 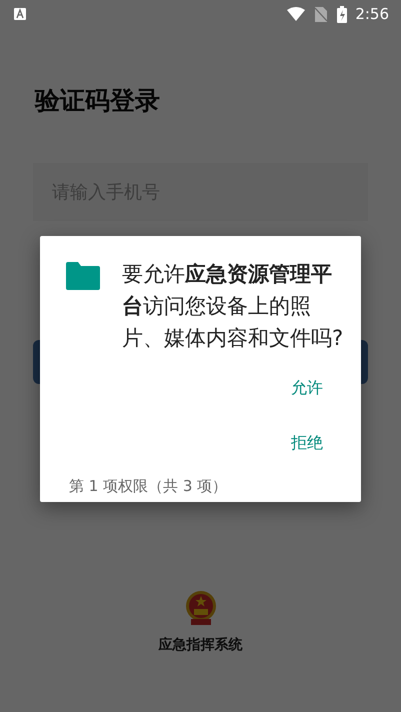 I want to click on emblem-icon, so click(x=201, y=608).